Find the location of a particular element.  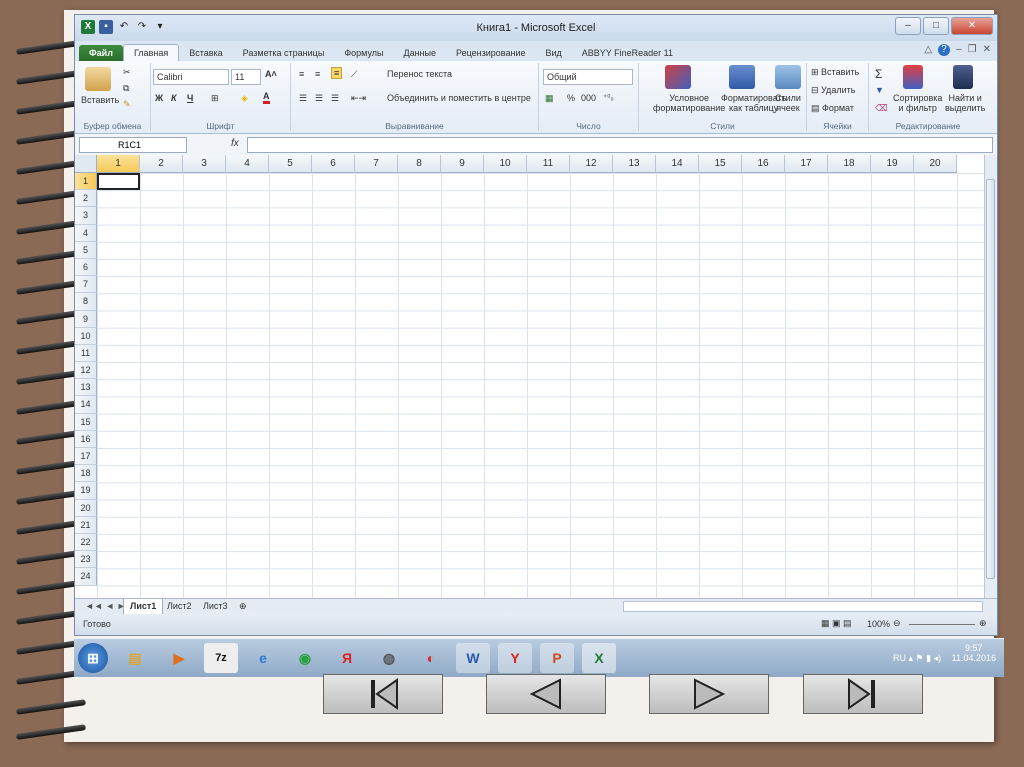

indent-icon: ⇤⇥ is located at coordinates (358, 98).